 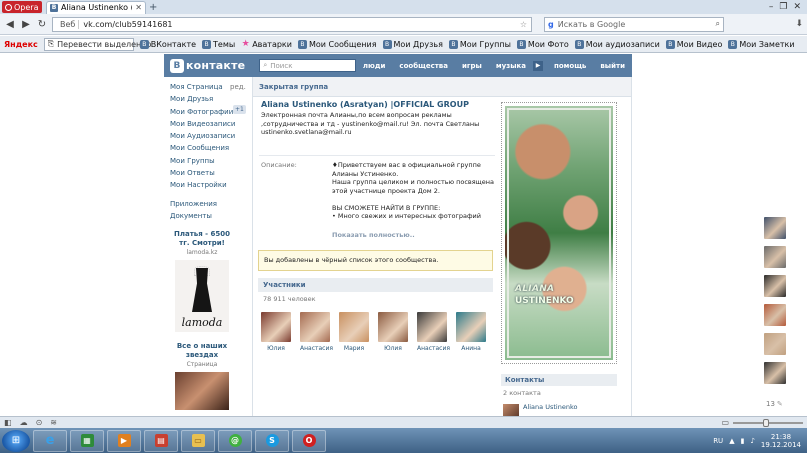 I want to click on nav-communities: сообщества, so click(x=423, y=66).